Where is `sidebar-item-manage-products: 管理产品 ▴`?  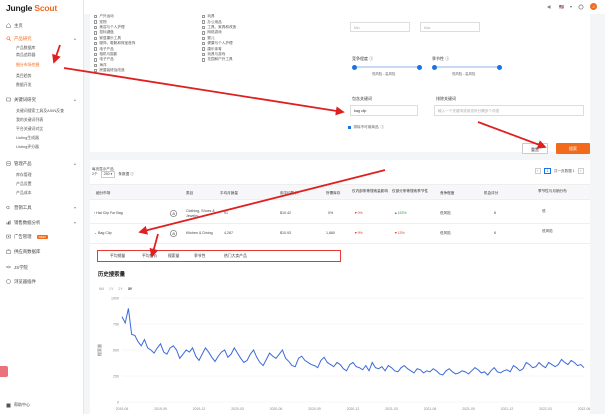
sidebar-item-manage-products: 管理产品 ▴ is located at coordinates (41, 163).